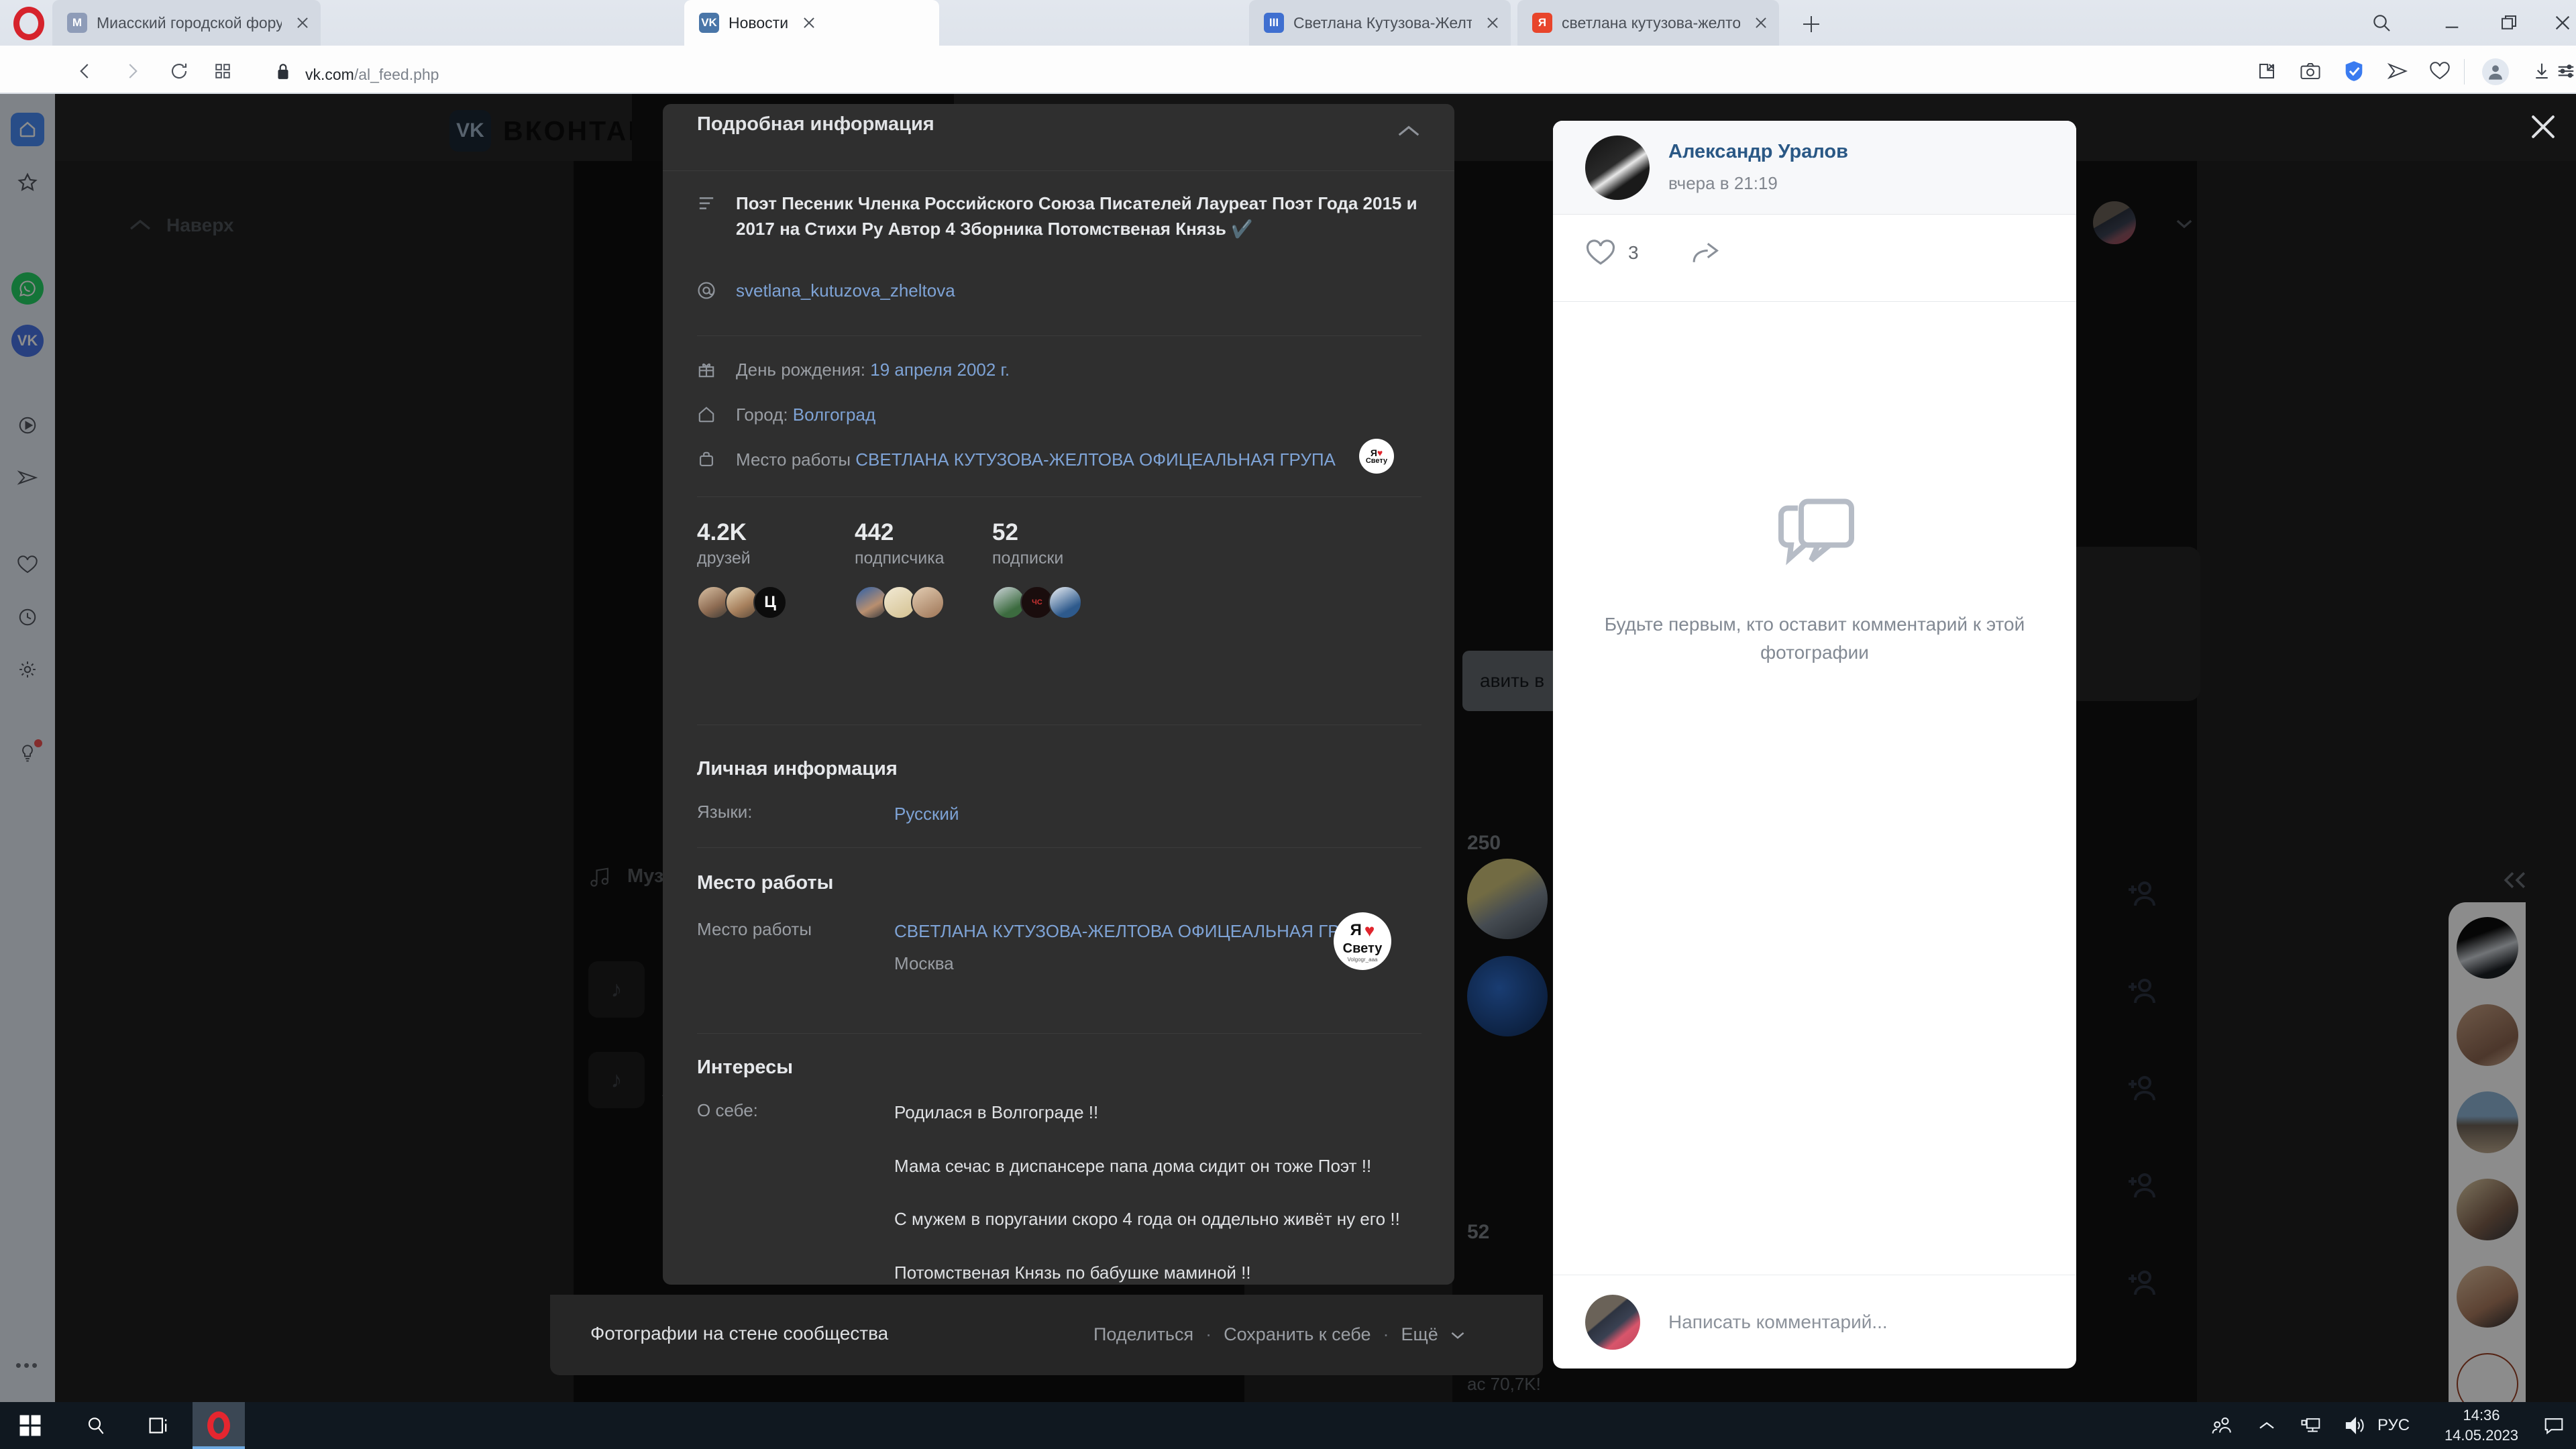  Describe the element at coordinates (1811, 24) in the screenshot. I see `new-tab-button` at that location.